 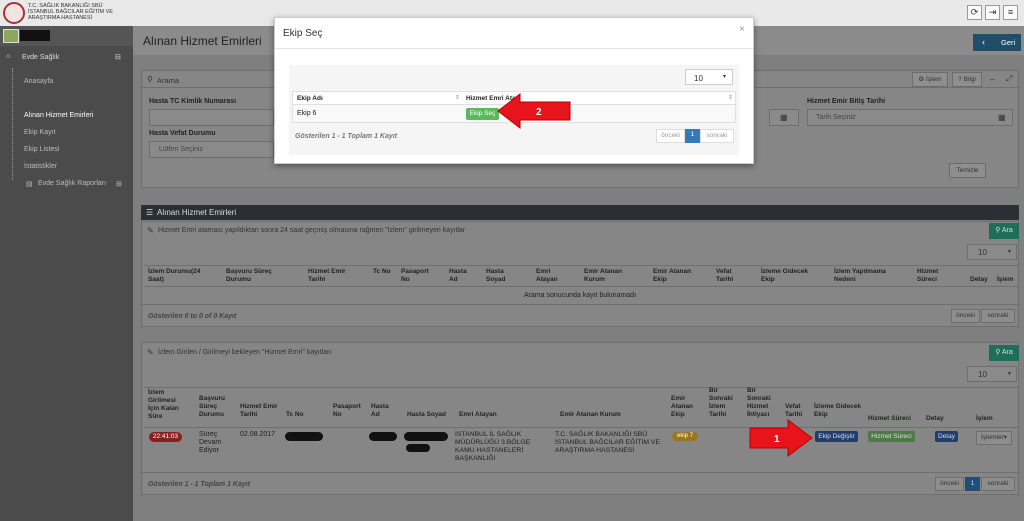 I want to click on annotation-label-1: 1, so click(x=777, y=439).